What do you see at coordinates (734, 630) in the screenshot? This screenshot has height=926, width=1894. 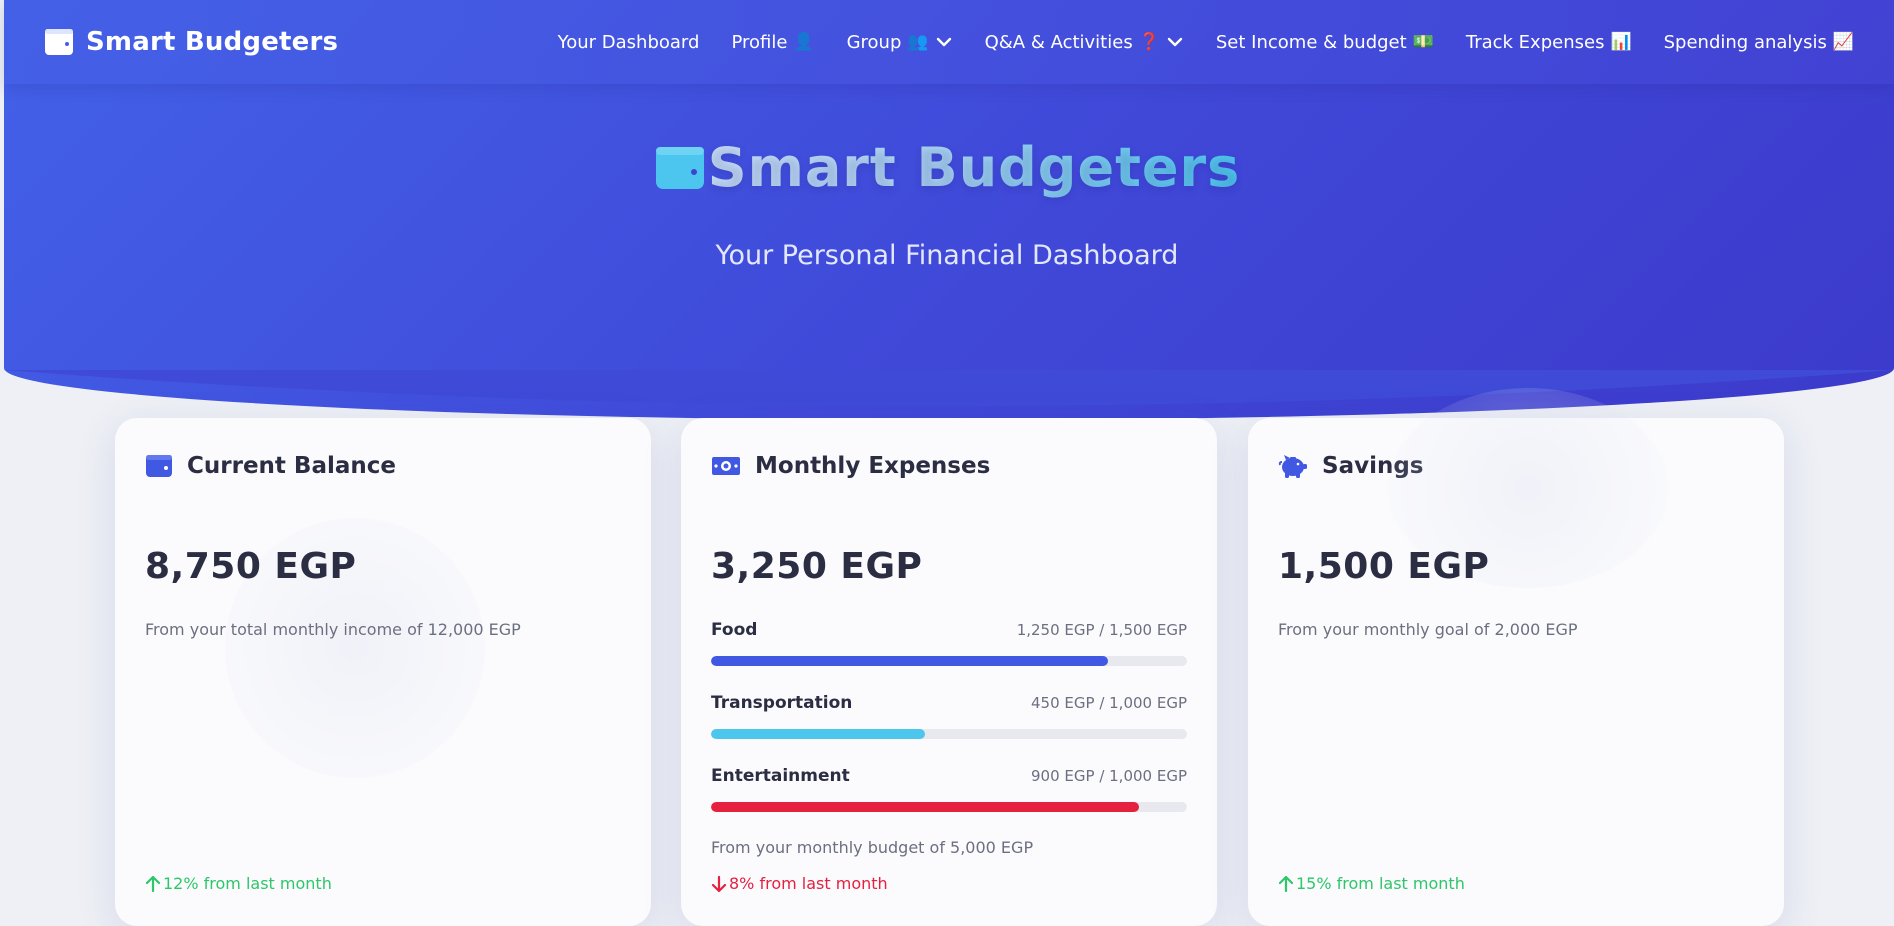 I see `budget-category-name: Food` at bounding box center [734, 630].